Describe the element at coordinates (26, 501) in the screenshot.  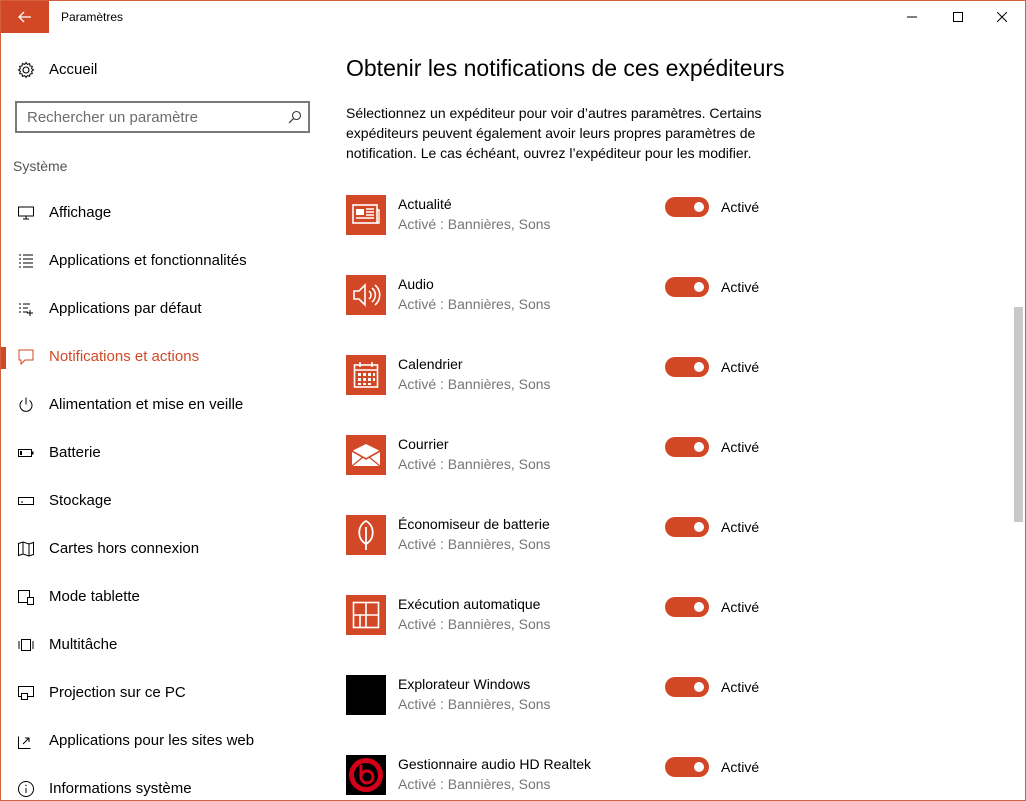
I see `storage-icon` at that location.